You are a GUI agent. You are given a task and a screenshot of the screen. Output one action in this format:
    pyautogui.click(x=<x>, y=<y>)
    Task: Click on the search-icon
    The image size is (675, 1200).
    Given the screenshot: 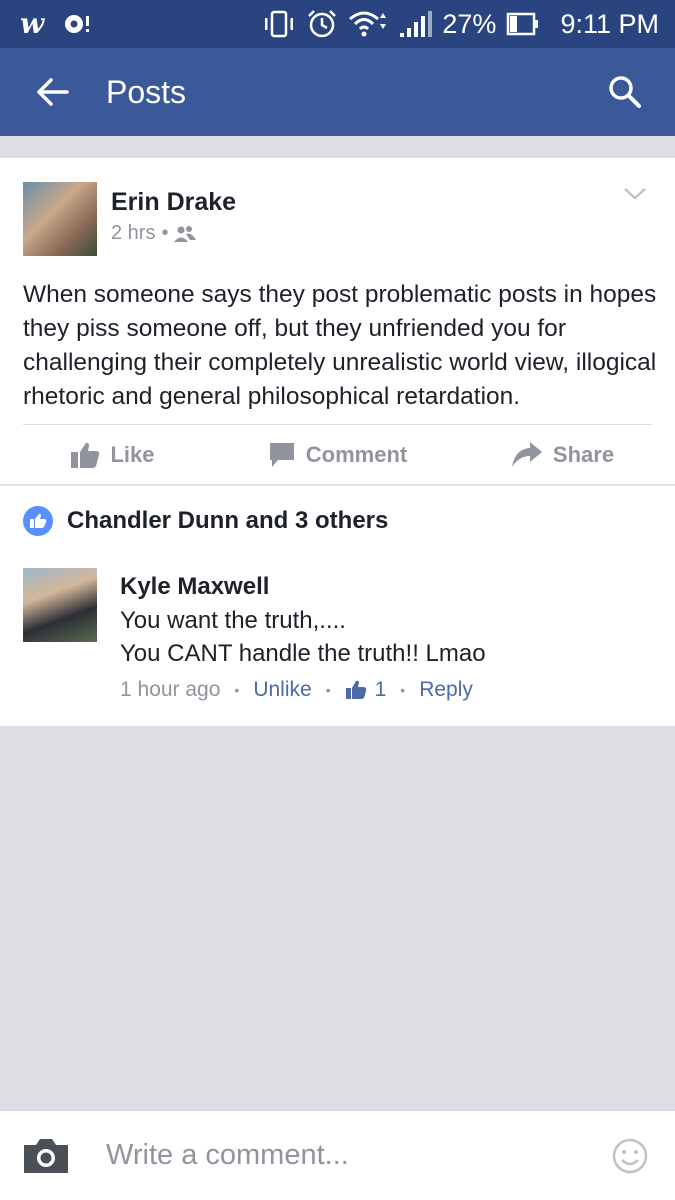 What is the action you would take?
    pyautogui.click(x=625, y=92)
    